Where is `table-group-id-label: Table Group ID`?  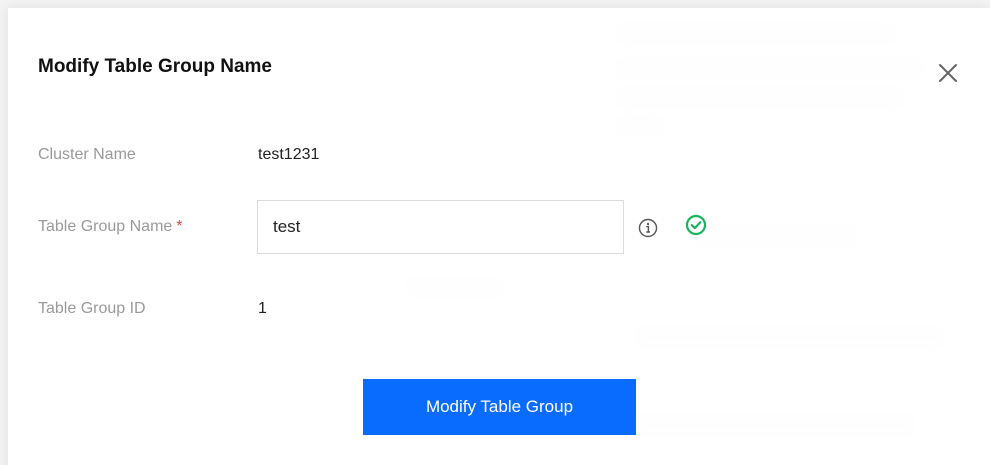 table-group-id-label: Table Group ID is located at coordinates (92, 308).